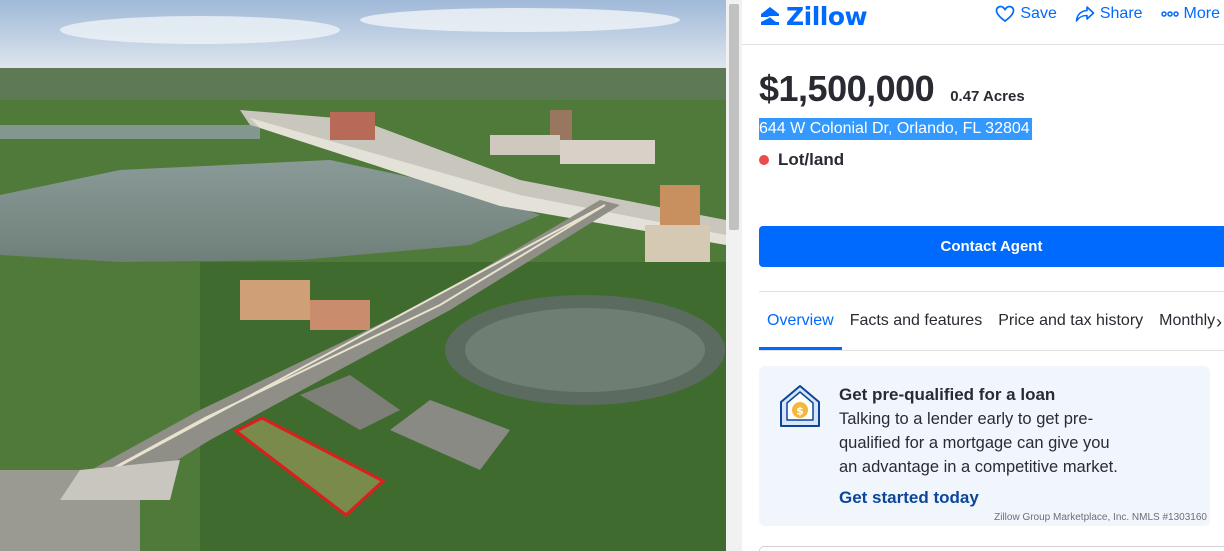 Image resolution: width=1224 pixels, height=551 pixels. I want to click on save-button: Save, so click(1026, 14).